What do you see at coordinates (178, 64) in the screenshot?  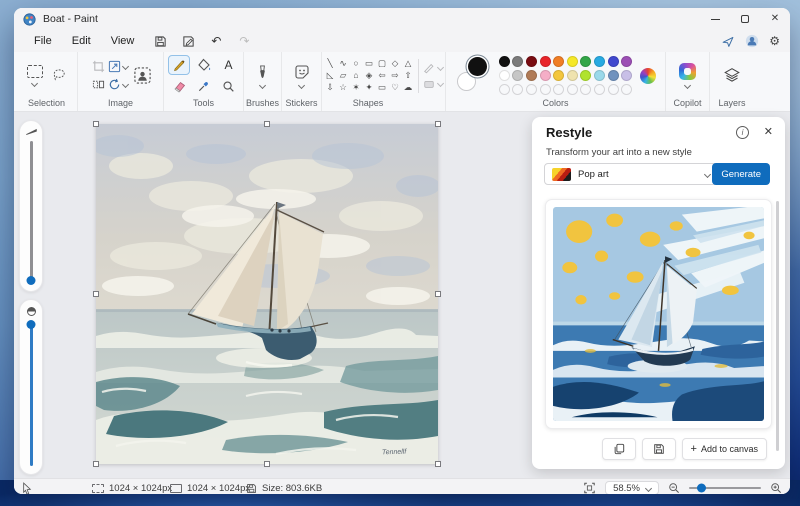 I see `pencil-tool` at bounding box center [178, 64].